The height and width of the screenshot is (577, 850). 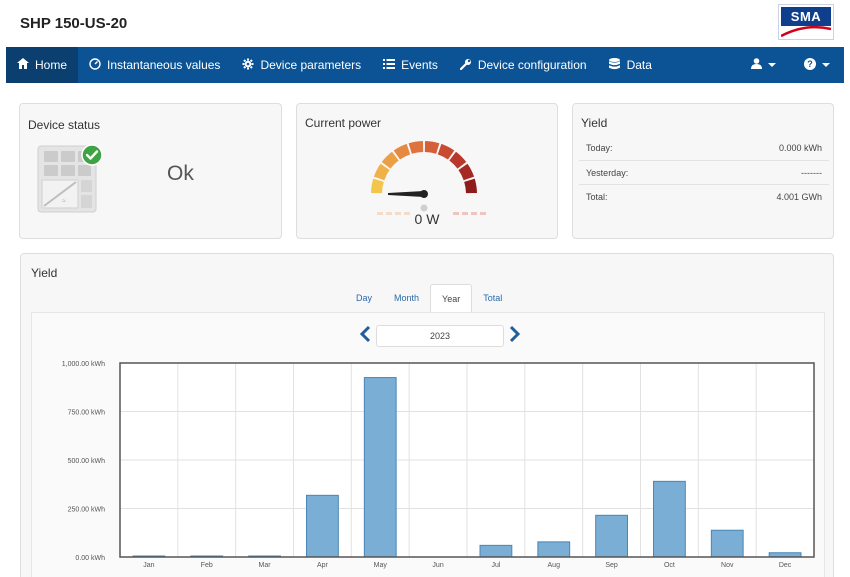 What do you see at coordinates (95, 65) in the screenshot?
I see `gauge-icon` at bounding box center [95, 65].